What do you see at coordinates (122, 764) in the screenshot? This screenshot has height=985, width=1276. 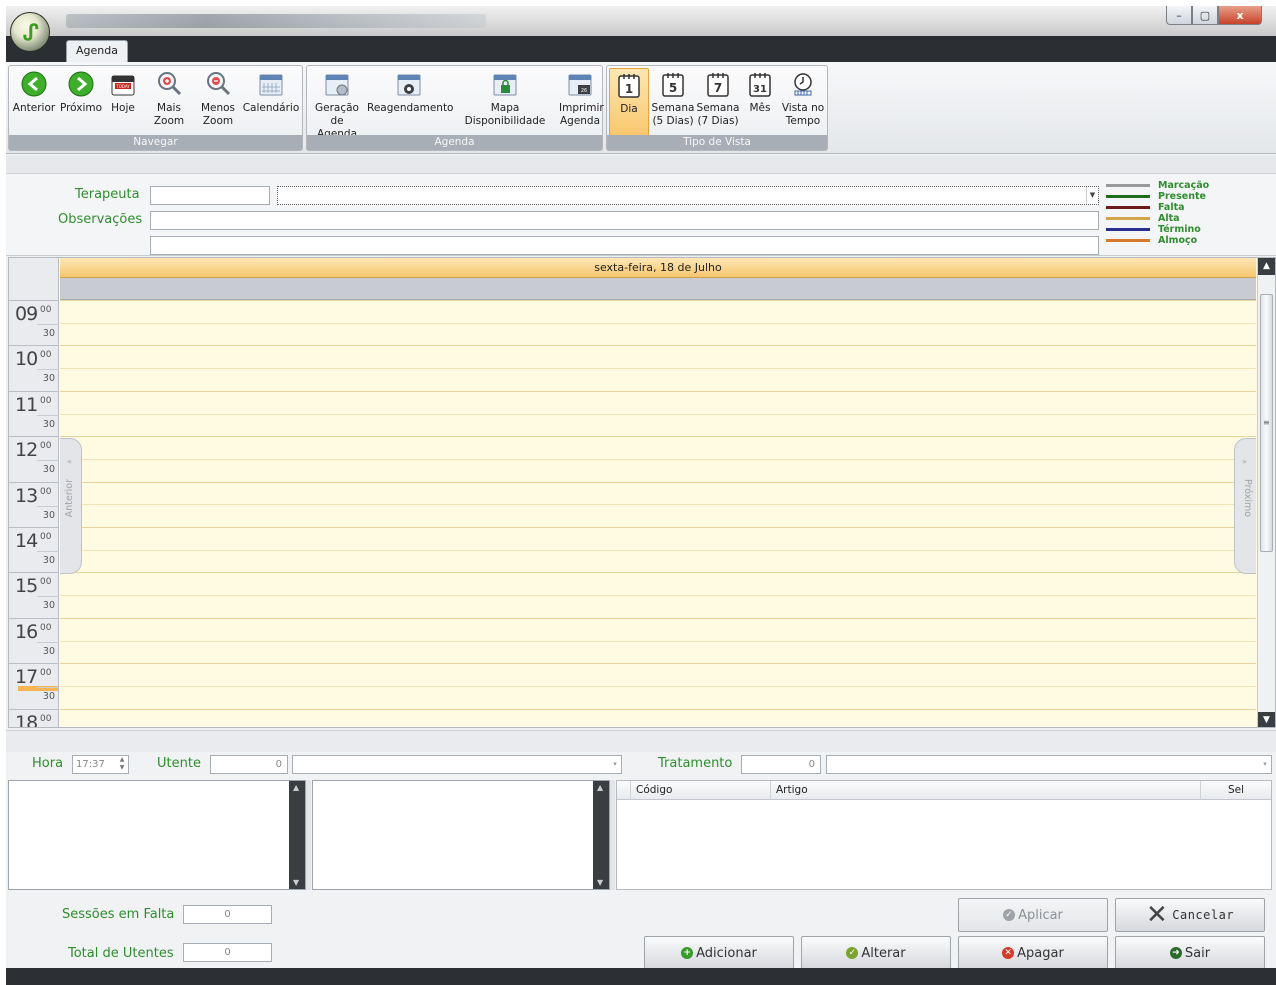 I see `spinner-icon: ▲ ▼` at bounding box center [122, 764].